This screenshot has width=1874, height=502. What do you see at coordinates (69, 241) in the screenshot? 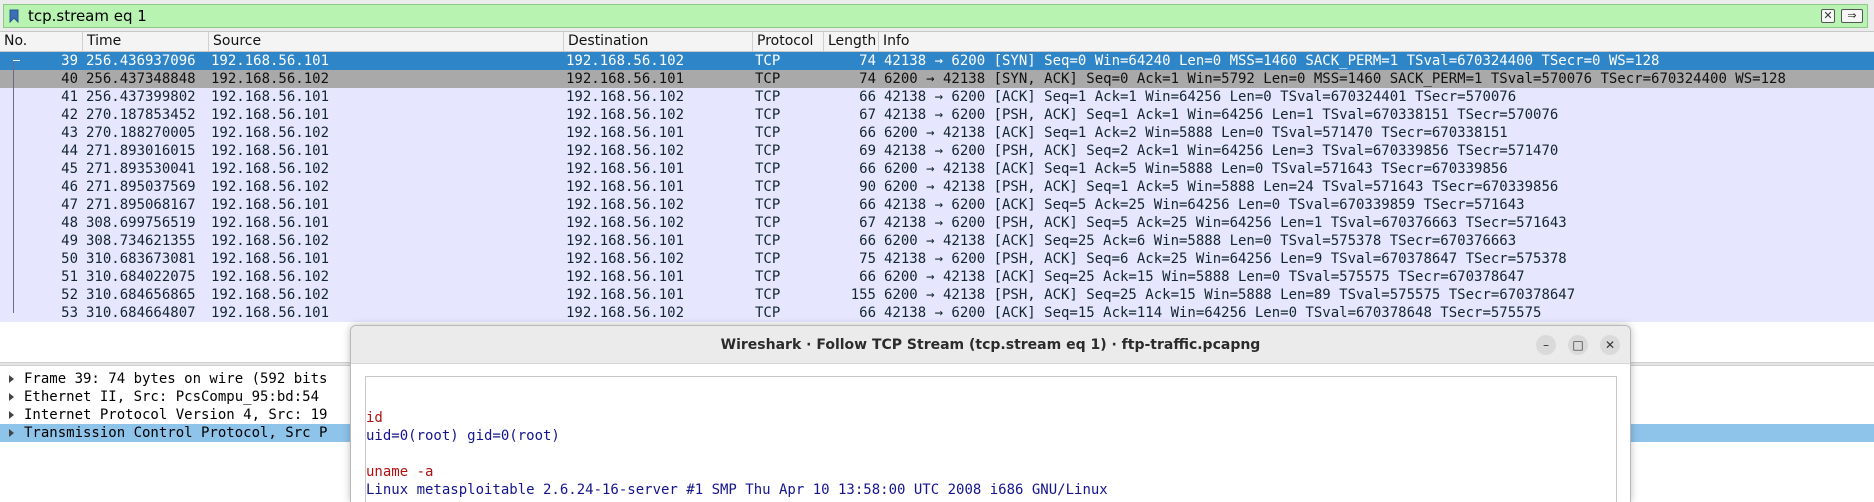
I see `packet-cell-no: 49` at bounding box center [69, 241].